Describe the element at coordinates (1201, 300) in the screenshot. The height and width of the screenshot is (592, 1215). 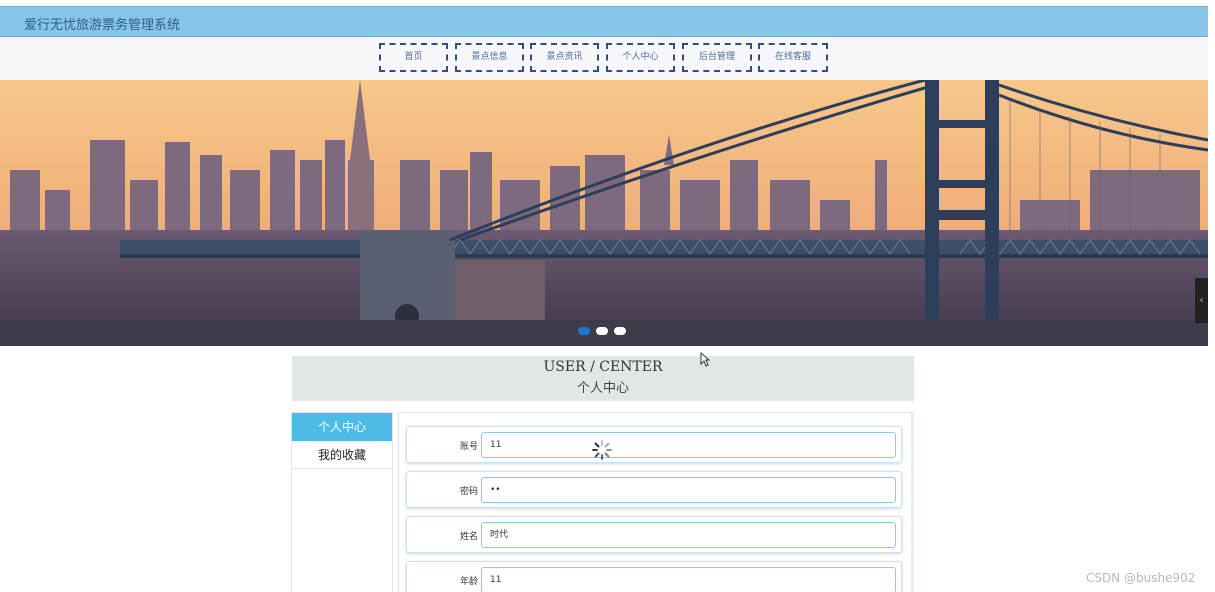
I see `chevron-left-icon: ‹` at that location.